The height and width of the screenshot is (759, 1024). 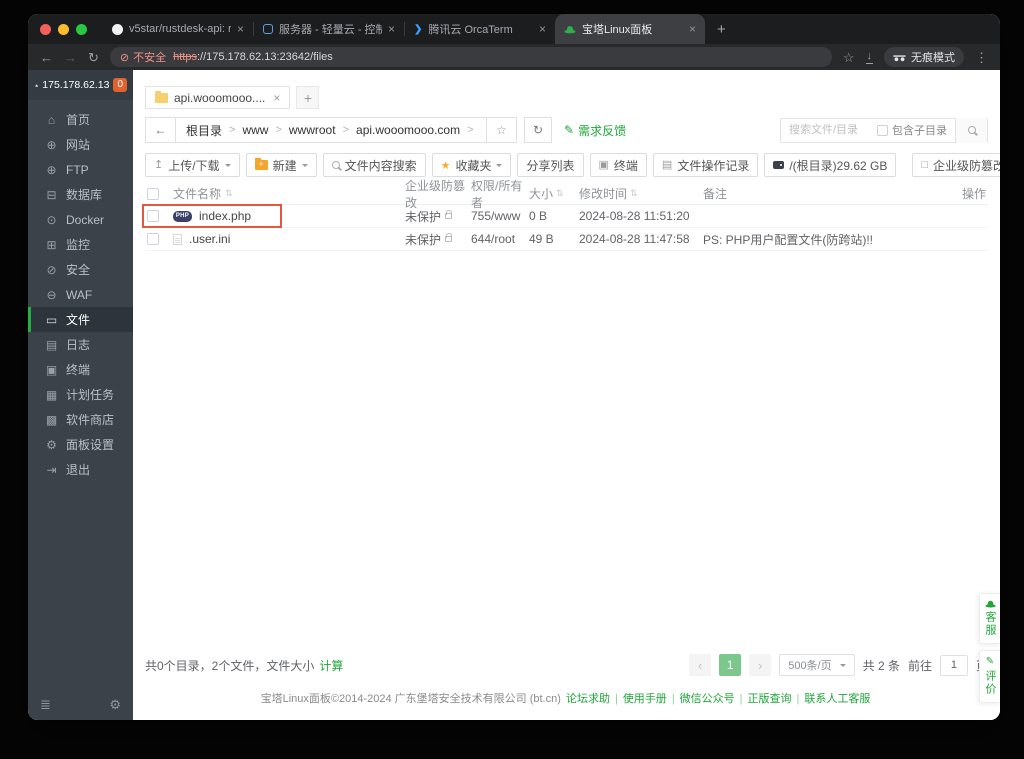 What do you see at coordinates (471, 165) in the screenshot?
I see `favorites-button: ★ 收藏夹` at bounding box center [471, 165].